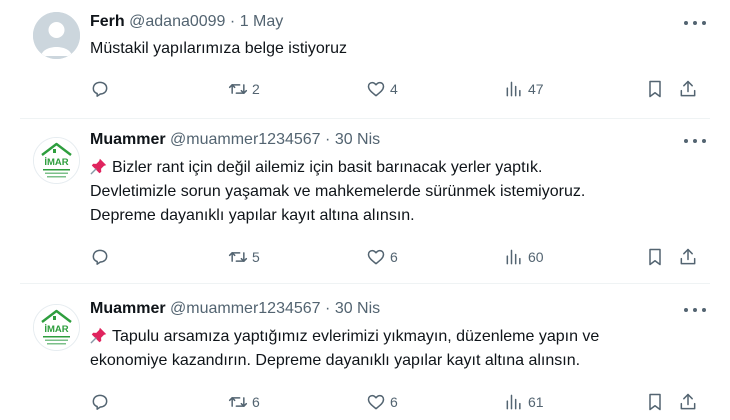 This screenshot has width=730, height=420. I want to click on default-avatar-icon, so click(56, 35).